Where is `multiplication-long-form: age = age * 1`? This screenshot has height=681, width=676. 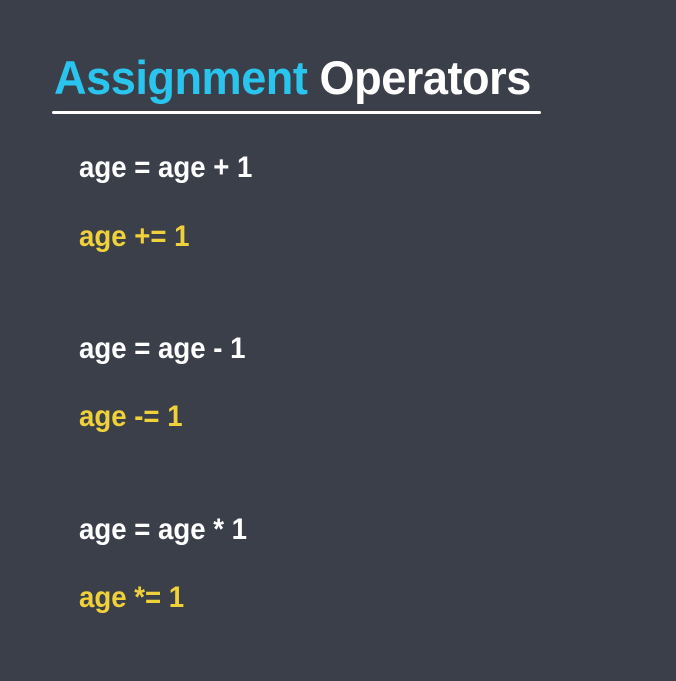
multiplication-long-form: age = age * 1 is located at coordinates (163, 529).